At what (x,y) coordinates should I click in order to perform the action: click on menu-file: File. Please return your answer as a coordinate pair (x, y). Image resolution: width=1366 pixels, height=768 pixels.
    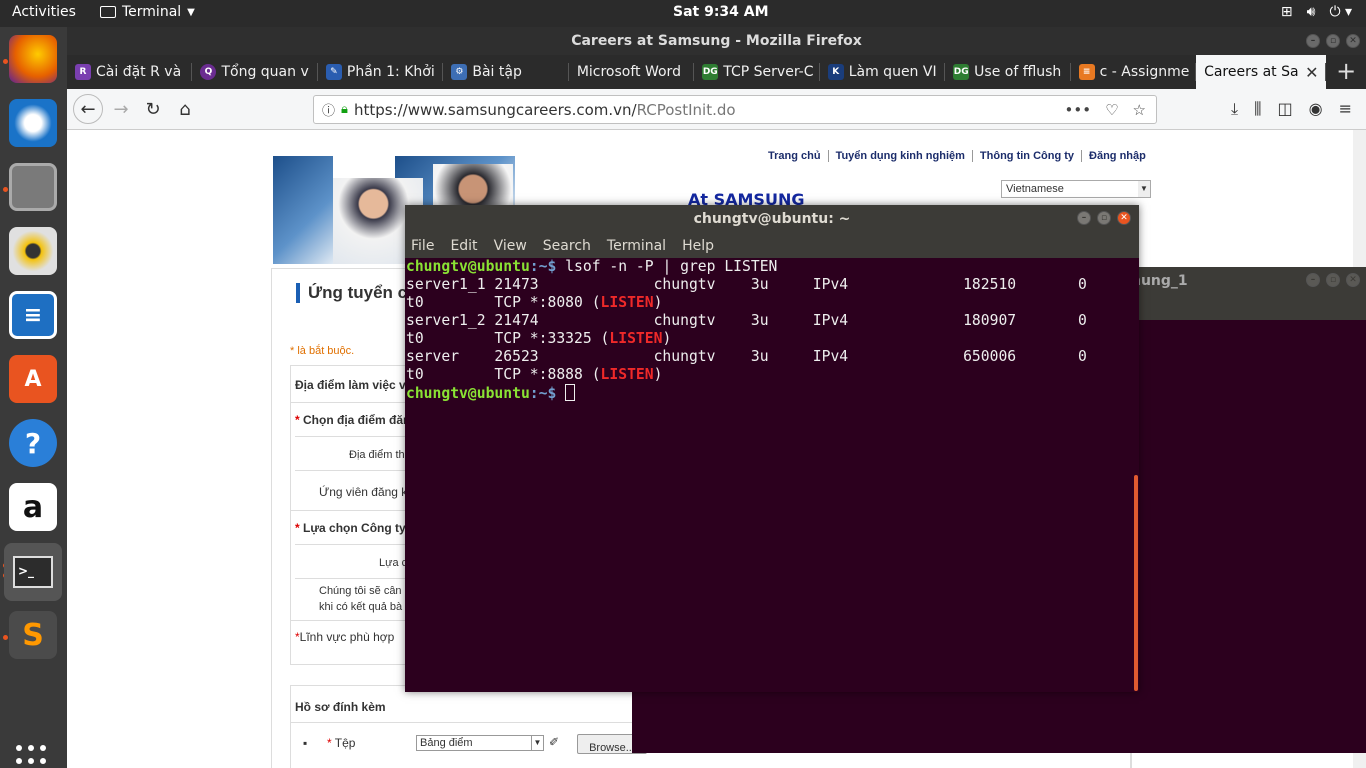
    Looking at the image, I should click on (422, 246).